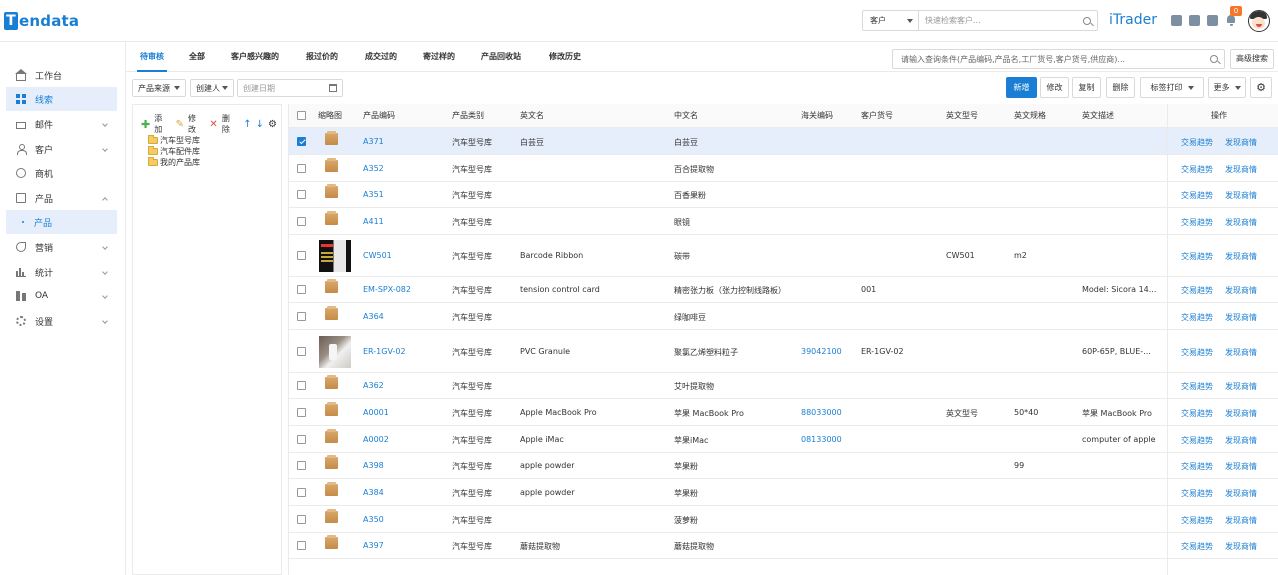 The width and height of the screenshot is (1278, 575). What do you see at coordinates (61, 173) in the screenshot?
I see `sidebar-item-opportunity: 商机` at bounding box center [61, 173].